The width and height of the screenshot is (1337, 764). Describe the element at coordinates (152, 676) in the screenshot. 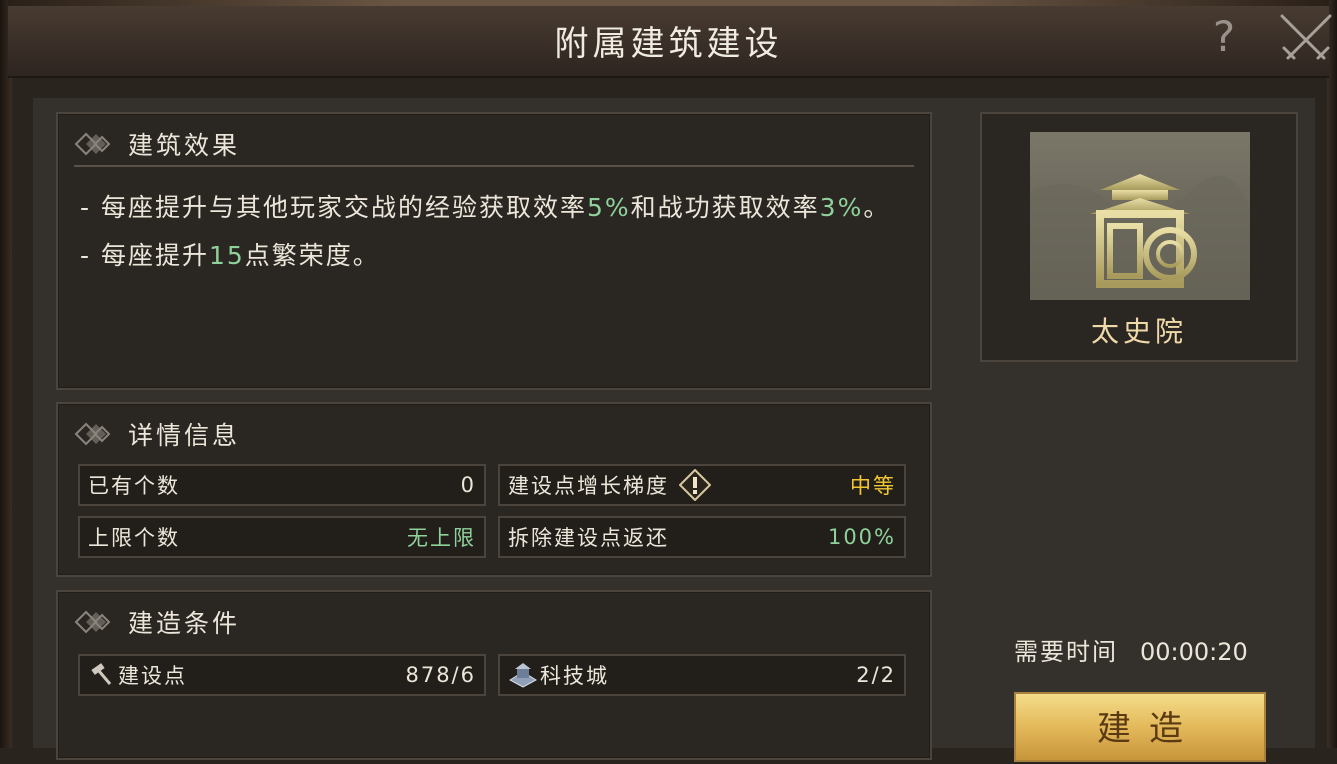

I see `build-points-label: 建设点` at that location.